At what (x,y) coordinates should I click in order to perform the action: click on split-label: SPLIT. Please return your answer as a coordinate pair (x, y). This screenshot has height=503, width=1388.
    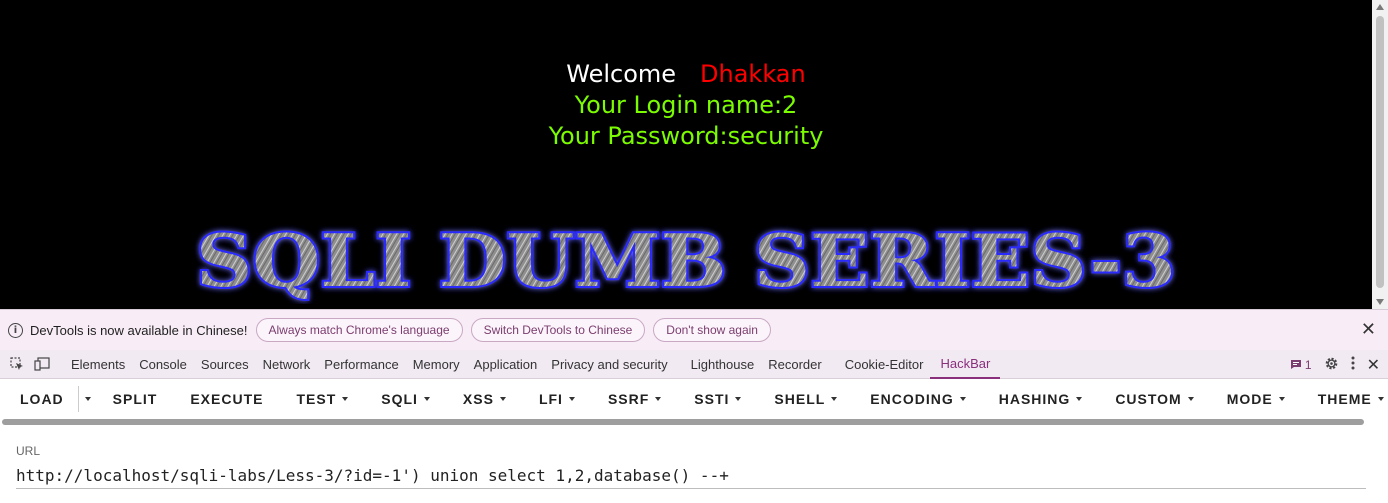
    Looking at the image, I should click on (135, 399).